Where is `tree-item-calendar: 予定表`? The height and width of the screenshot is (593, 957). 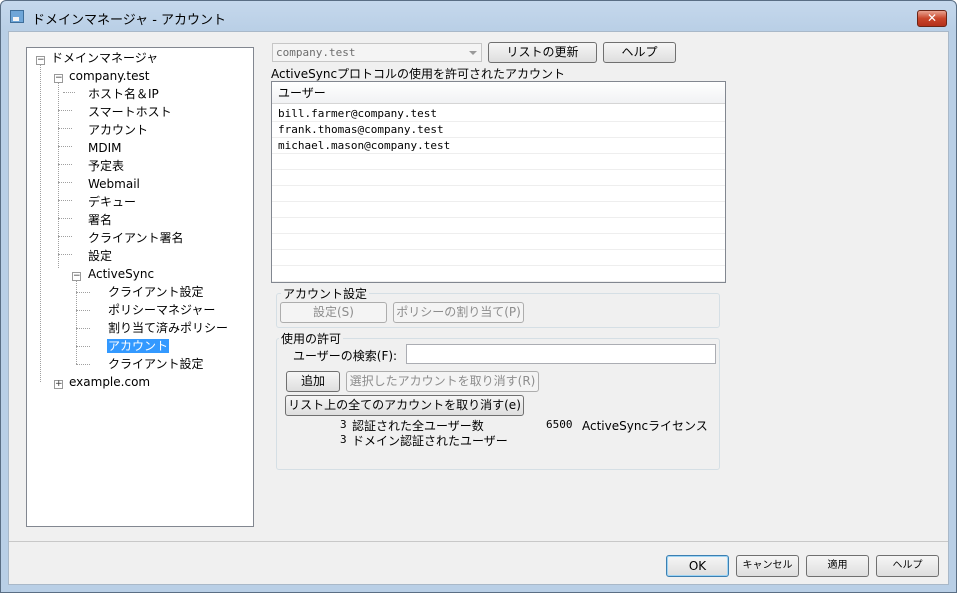 tree-item-calendar: 予定表 is located at coordinates (106, 166).